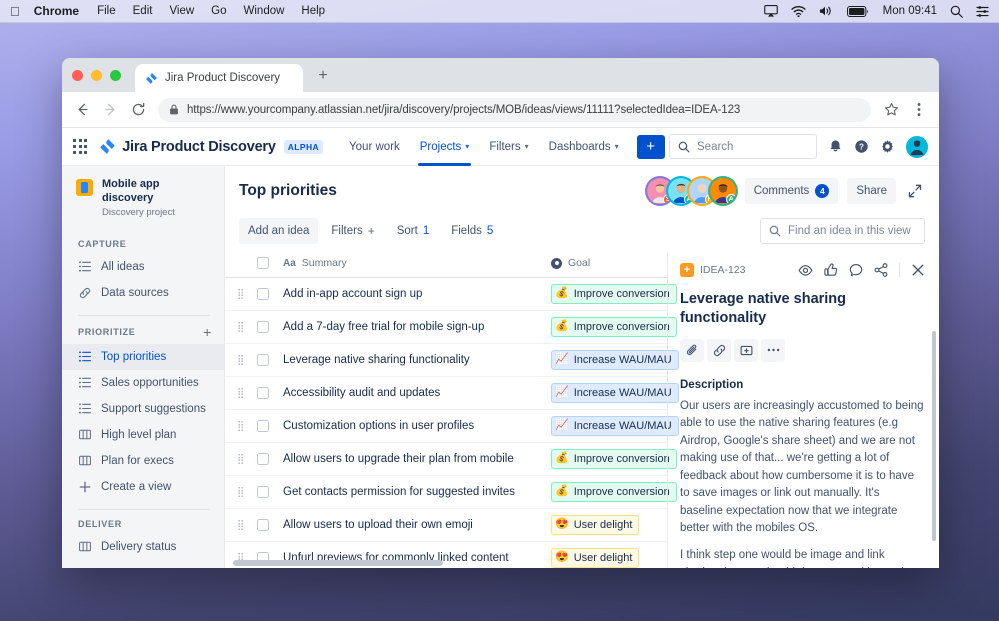 The width and height of the screenshot is (999, 621). Describe the element at coordinates (313, 11) in the screenshot. I see `menubar-item-help: Help` at that location.